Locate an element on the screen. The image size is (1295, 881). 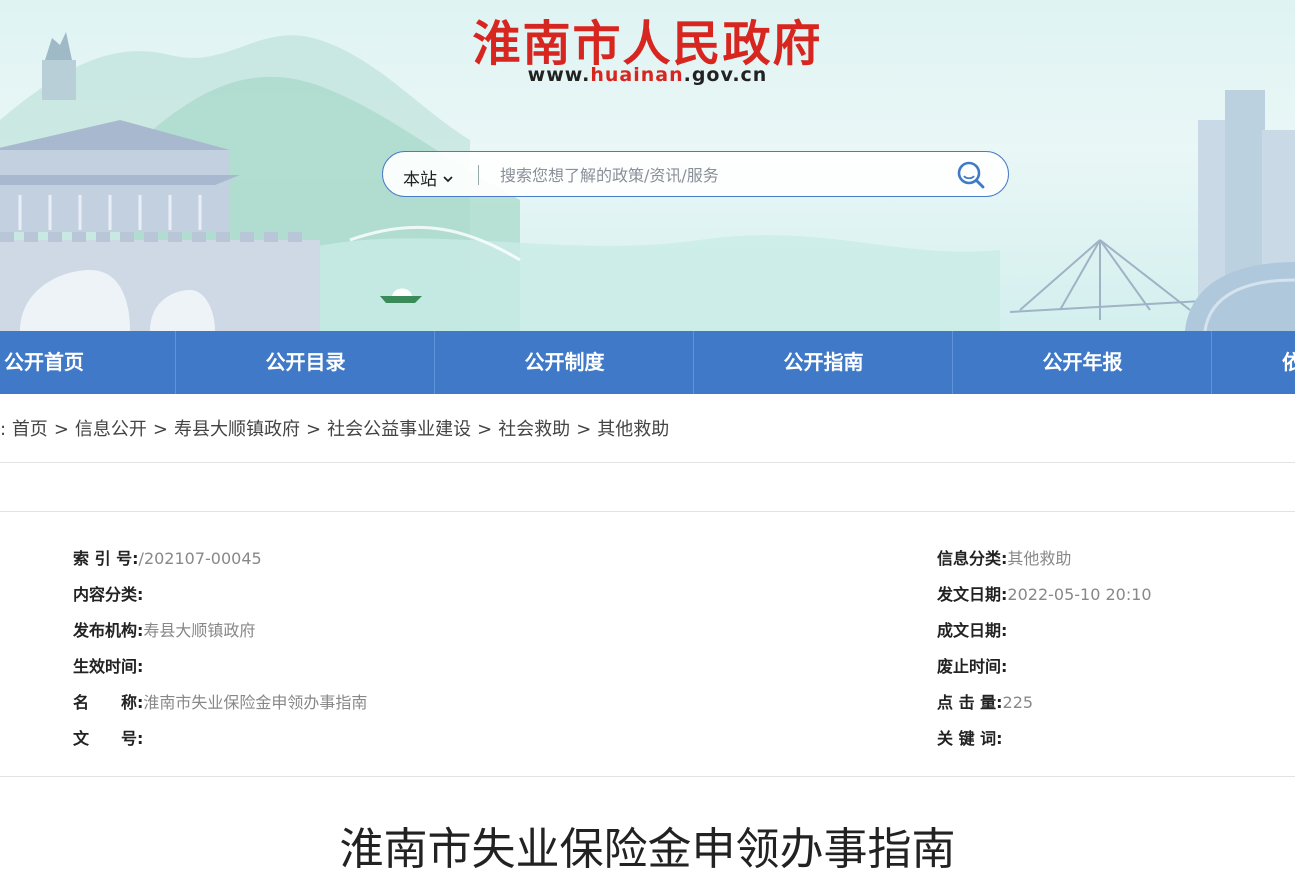
meta-row-publish-date: 发文日期:2022-05-10 20:10 is located at coordinates (1044, 593).